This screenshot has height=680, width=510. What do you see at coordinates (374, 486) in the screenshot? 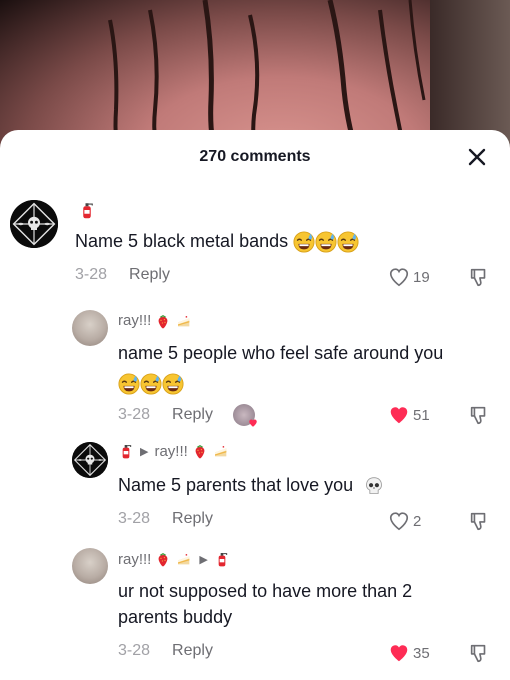
I see `skull-emoji` at bounding box center [374, 486].